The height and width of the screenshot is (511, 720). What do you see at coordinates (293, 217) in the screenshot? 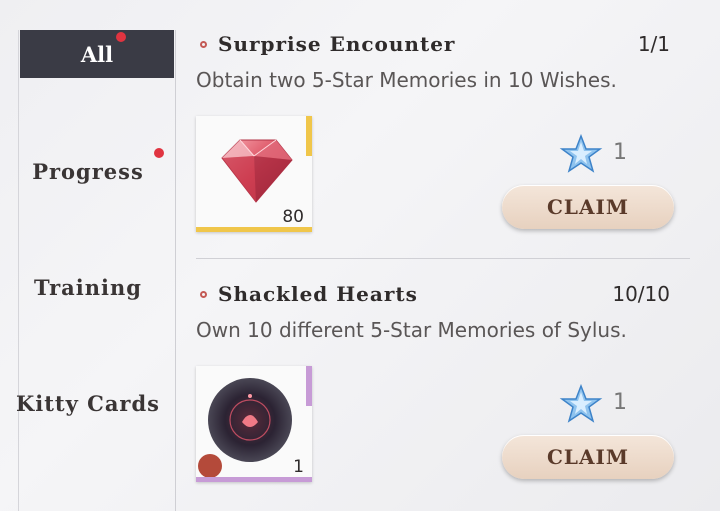
I see `item-quantity: 80` at bounding box center [293, 217].